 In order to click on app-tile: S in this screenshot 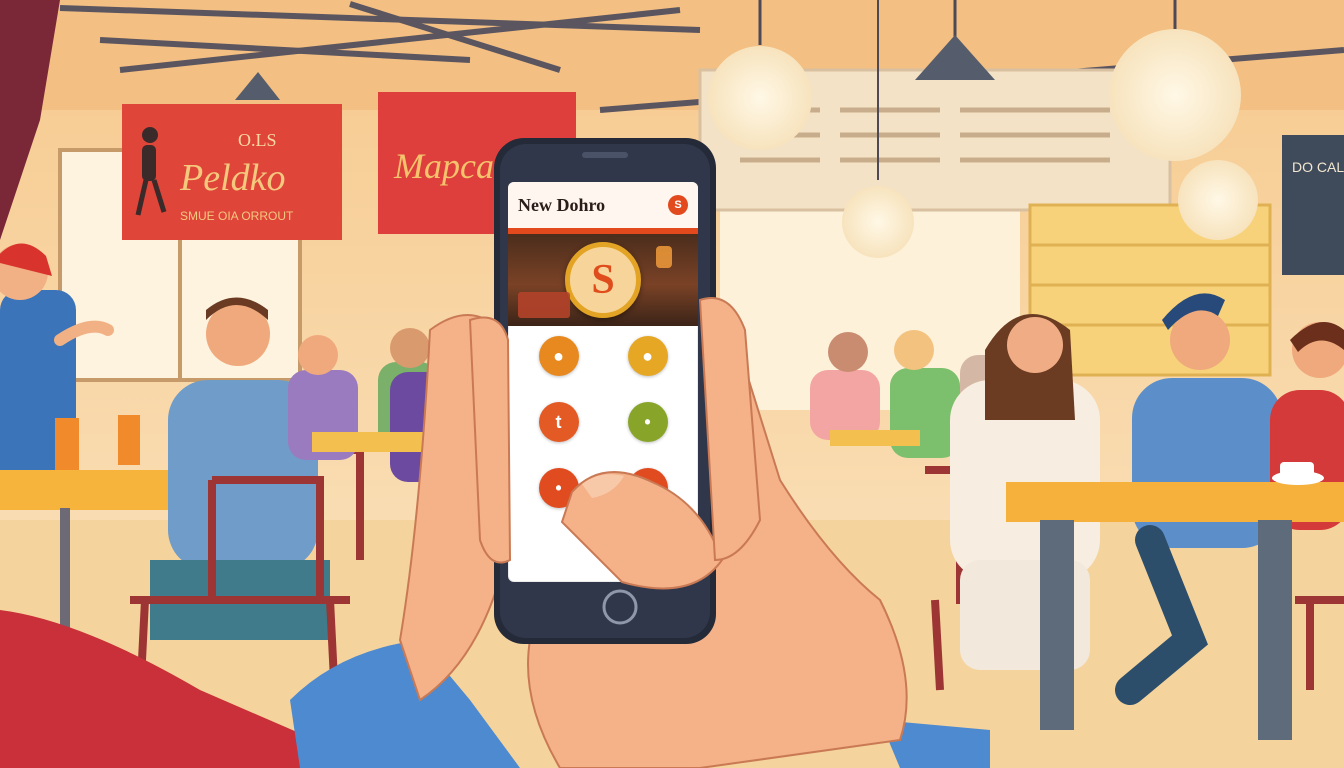, I will do `click(647, 496)`.